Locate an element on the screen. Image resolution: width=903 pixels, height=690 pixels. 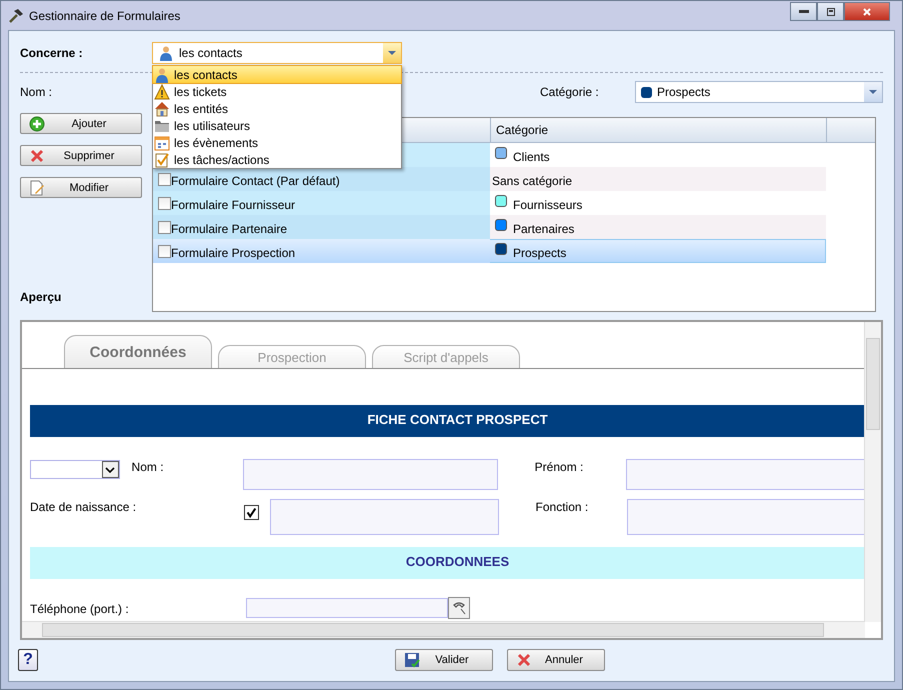
house-icon is located at coordinates (162, 108).